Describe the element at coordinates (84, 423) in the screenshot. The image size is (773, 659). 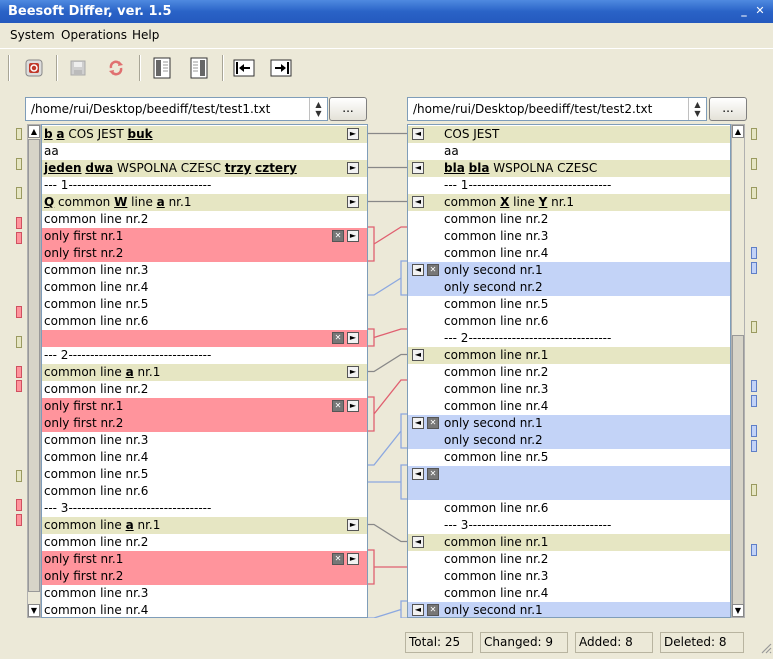
I see `line-text: only first nr.2` at that location.